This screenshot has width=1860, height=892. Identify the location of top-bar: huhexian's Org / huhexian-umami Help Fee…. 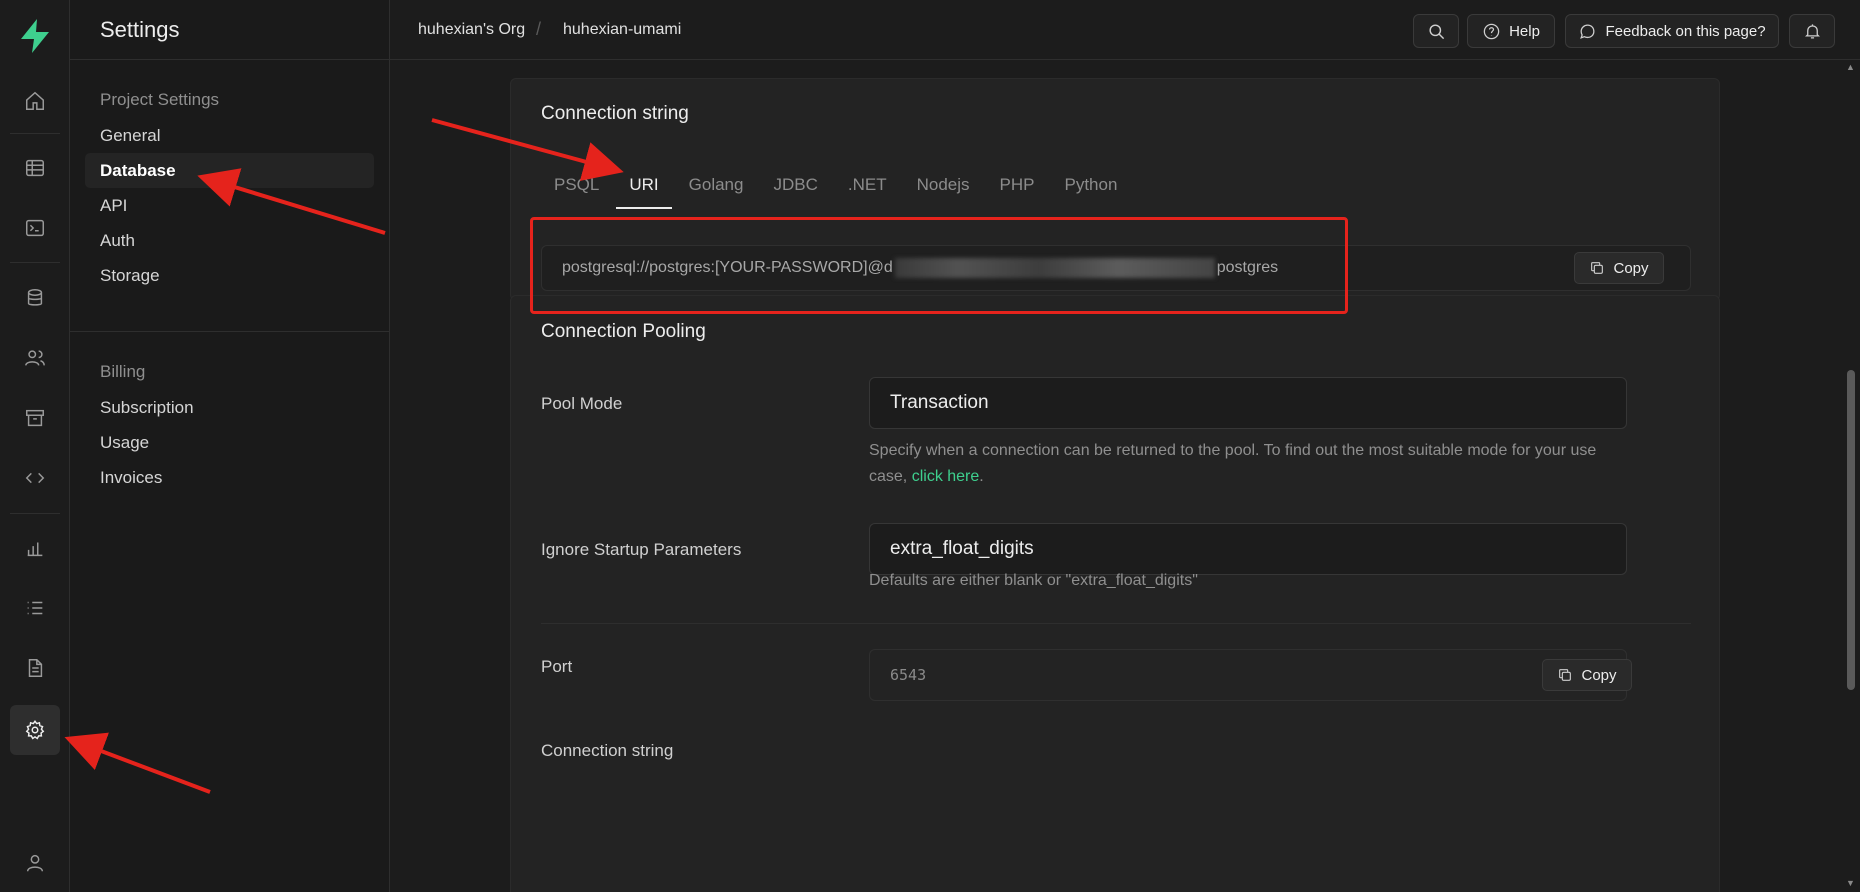
(1125, 30).